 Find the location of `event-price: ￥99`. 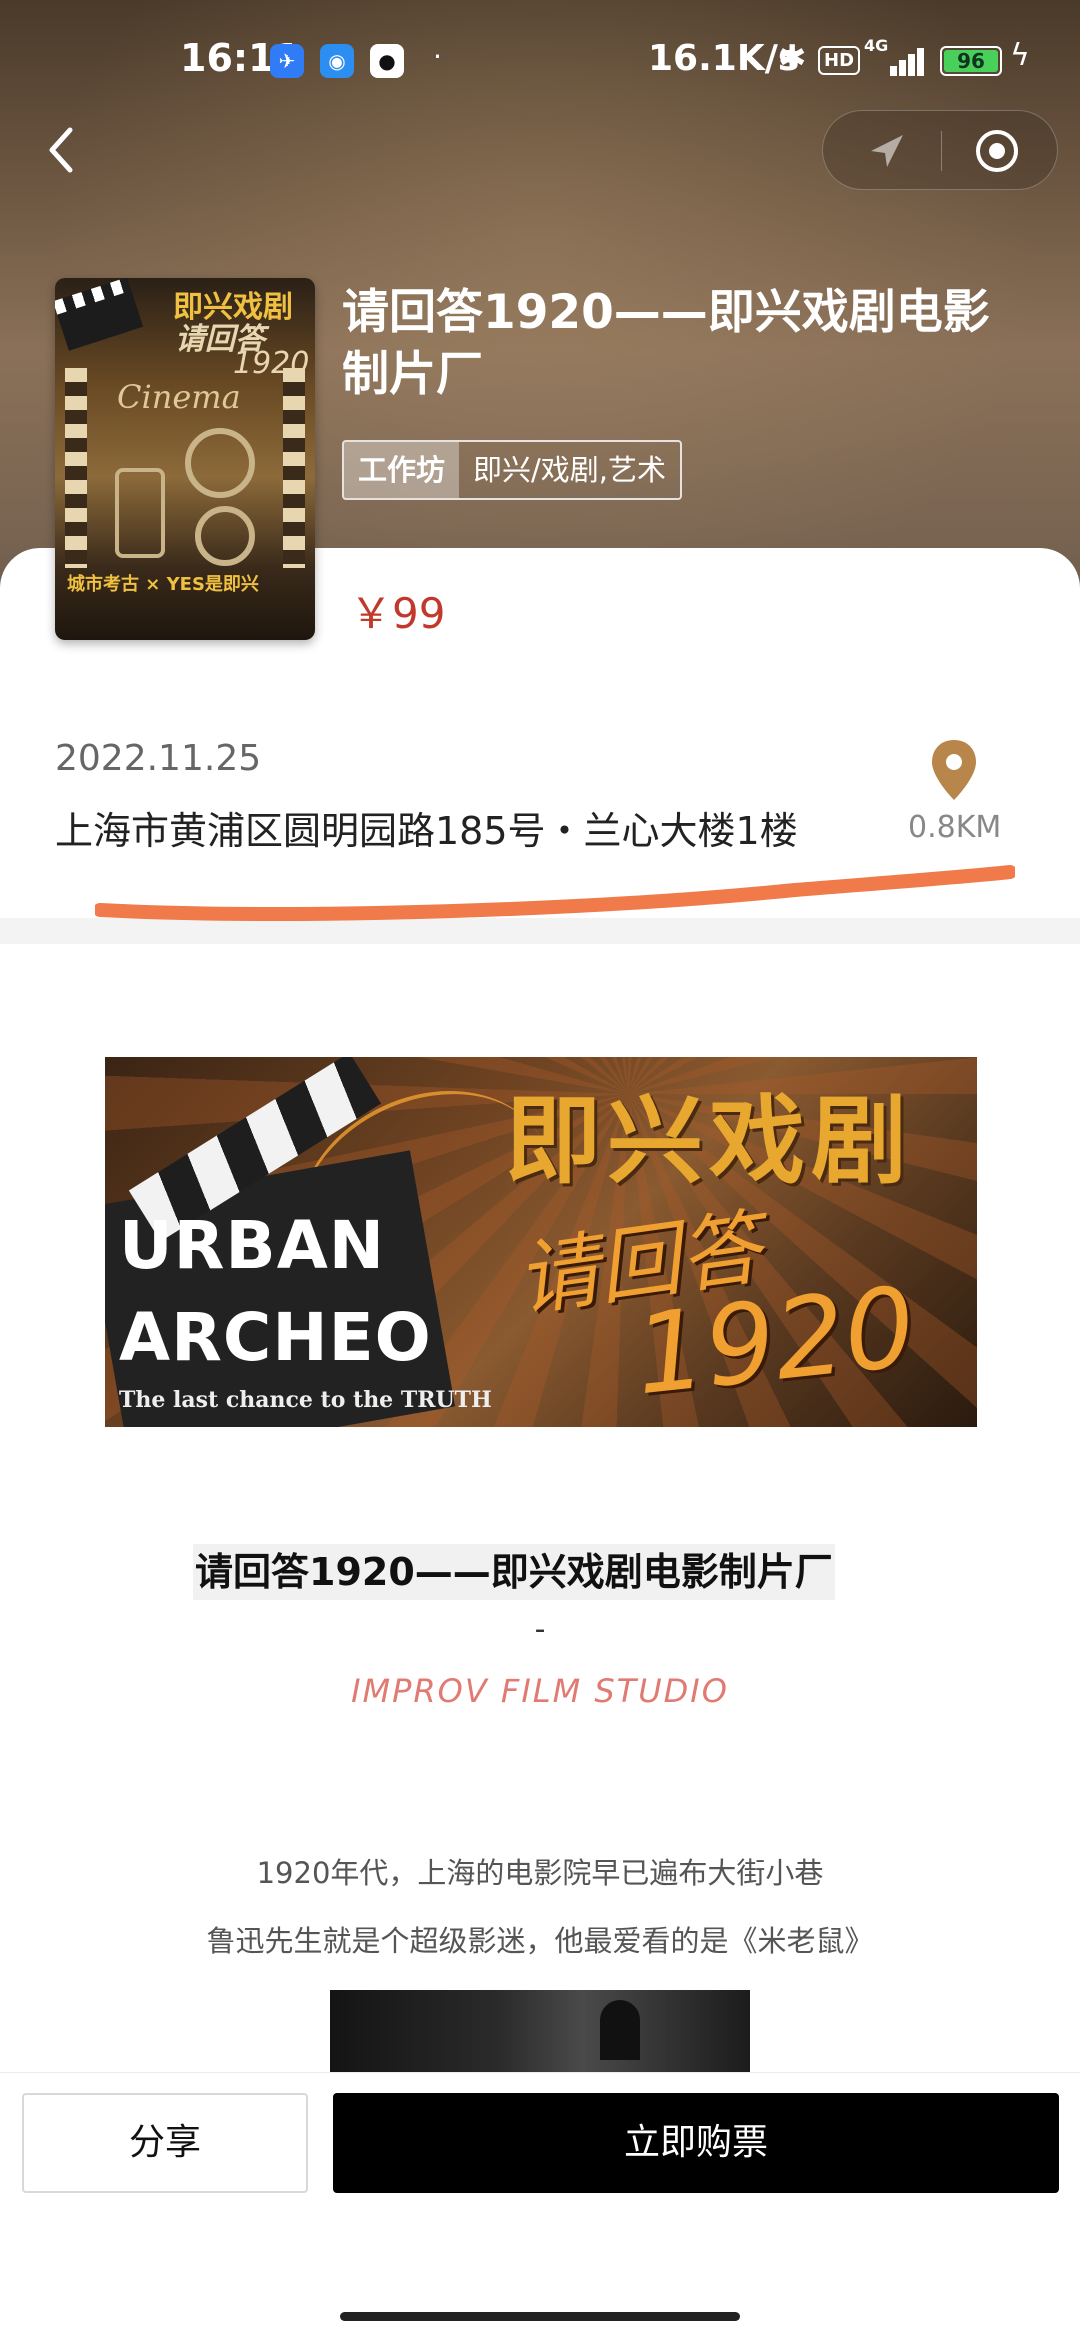

event-price: ￥99 is located at coordinates (398, 613).